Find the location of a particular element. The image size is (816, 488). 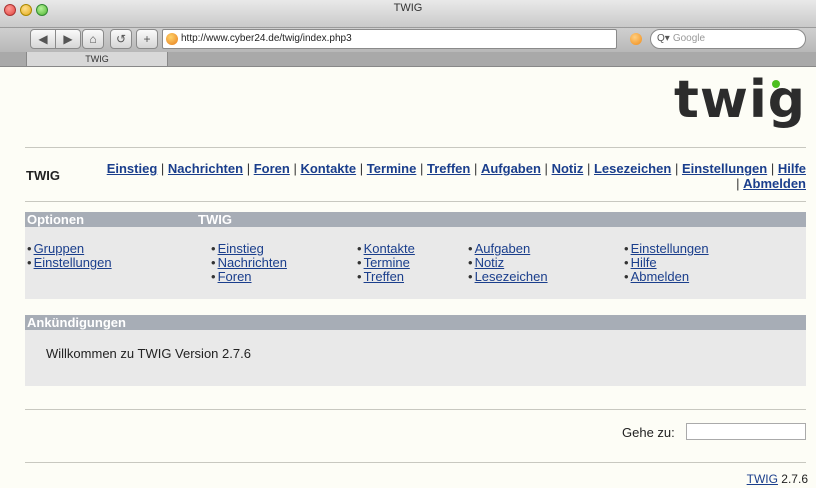

twig-column-2: • Kontakte • Termine • Treffen is located at coordinates (386, 263).